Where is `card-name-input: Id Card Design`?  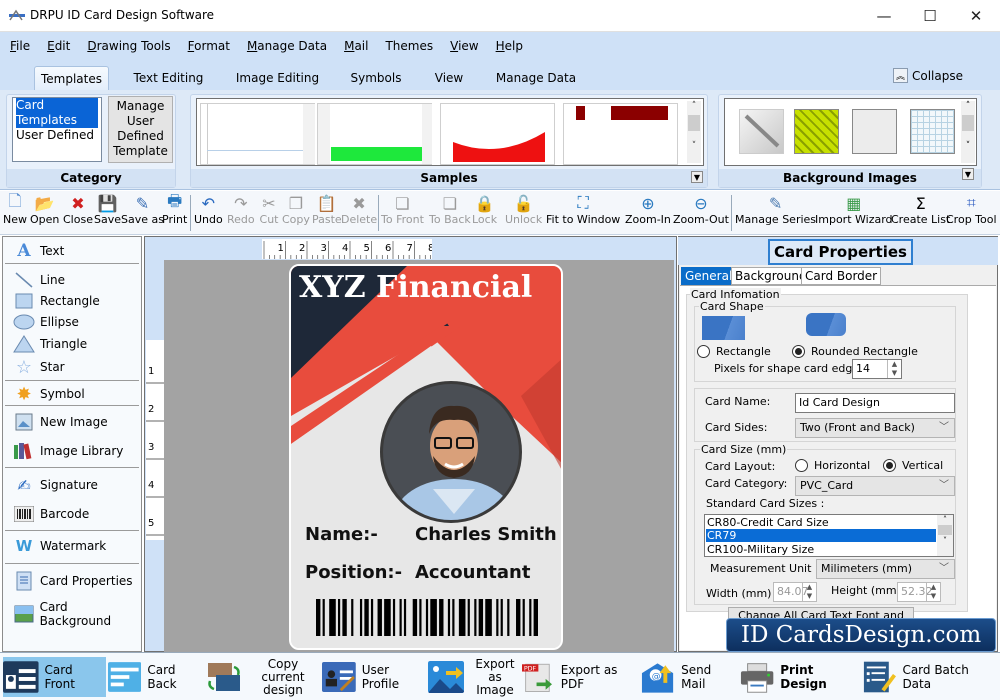
card-name-input: Id Card Design is located at coordinates (875, 403).